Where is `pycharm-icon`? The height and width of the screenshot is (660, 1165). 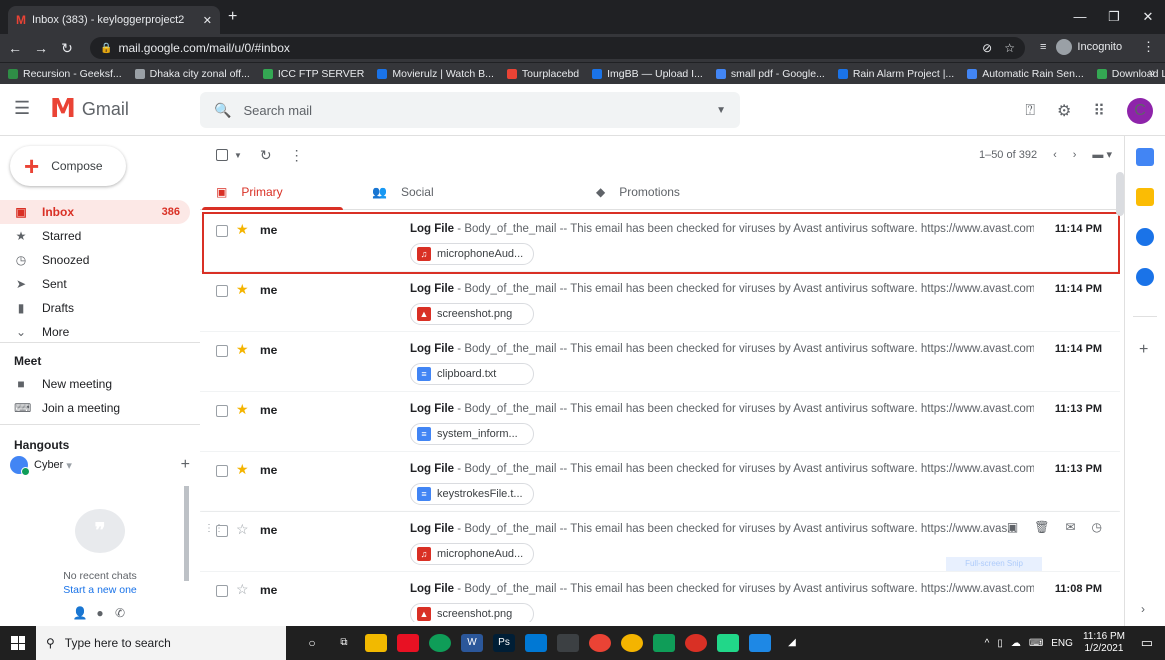
pycharm-icon is located at coordinates (728, 643).